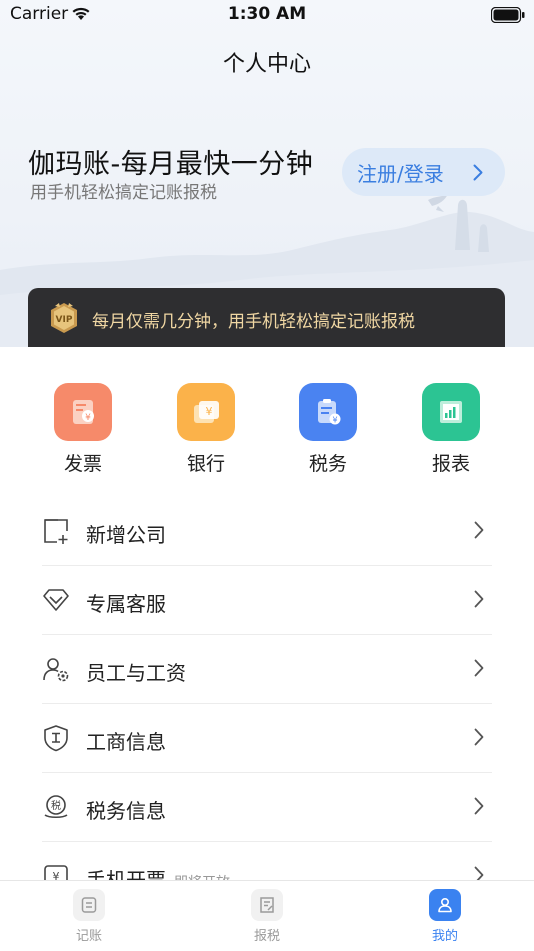  What do you see at coordinates (82, 464) in the screenshot?
I see `shortcut-invoice-label: 发票` at bounding box center [82, 464].